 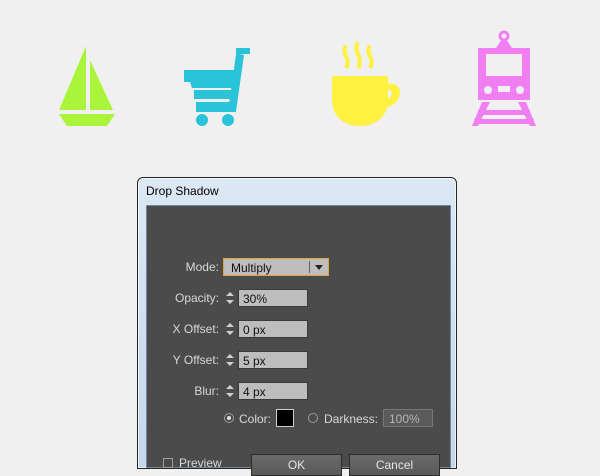 What do you see at coordinates (273, 360) in the screenshot?
I see `y-offset-input: 5 px` at bounding box center [273, 360].